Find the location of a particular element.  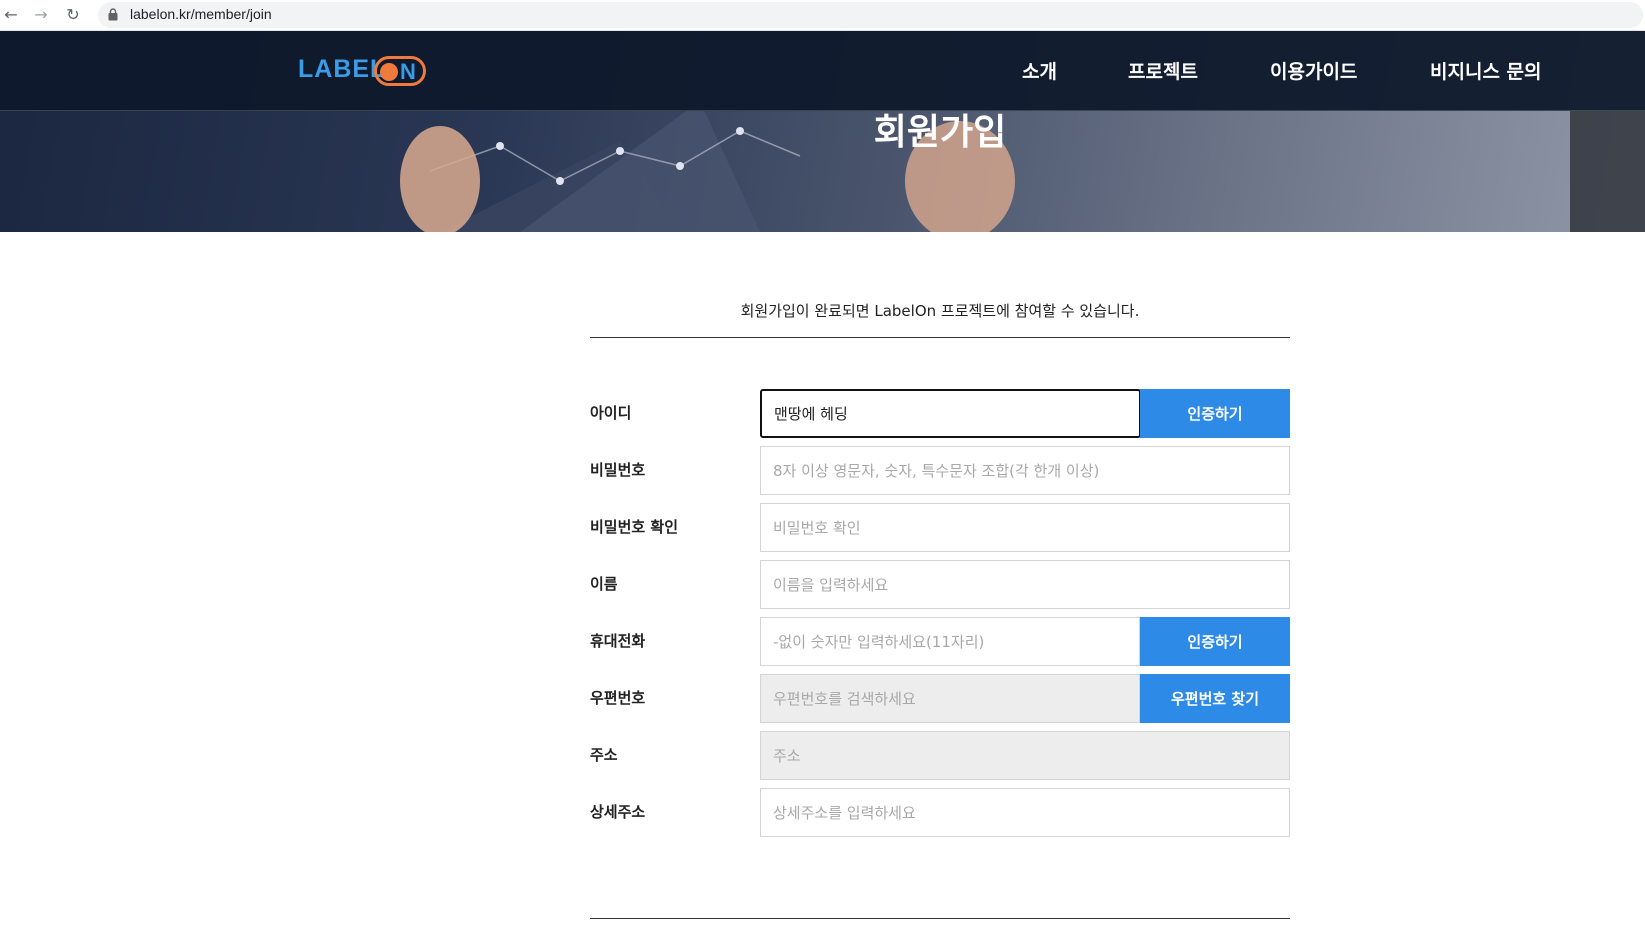

divider-bottom is located at coordinates (940, 918).